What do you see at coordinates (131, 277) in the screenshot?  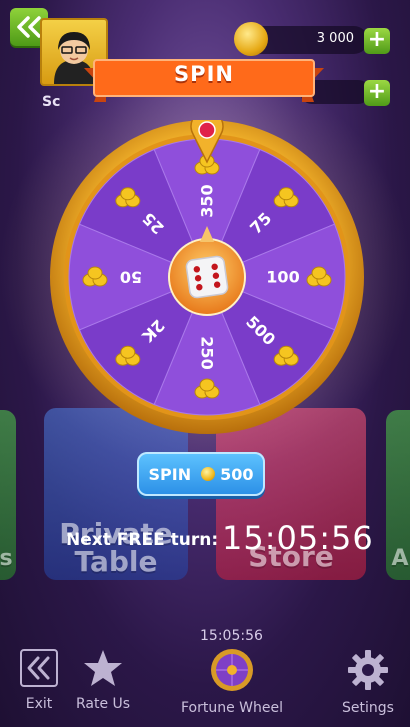 I see `wheel-segment-label: 50` at bounding box center [131, 277].